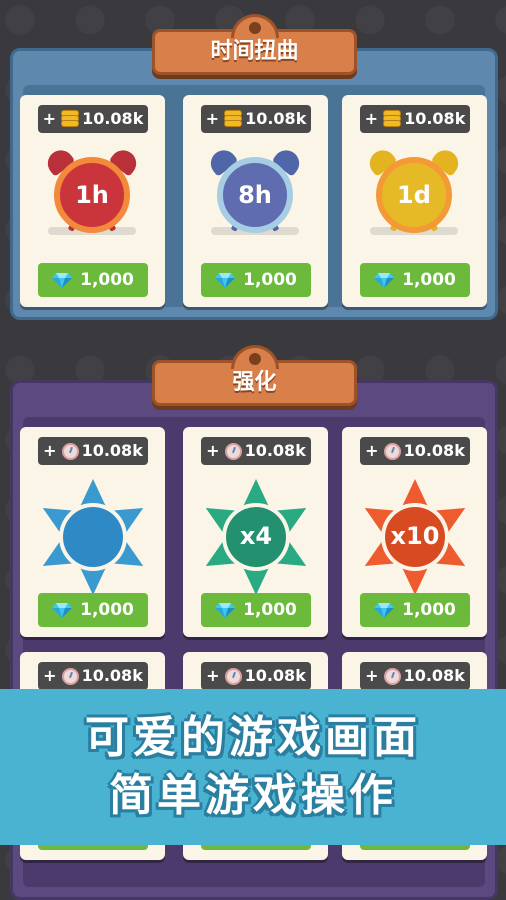 The height and width of the screenshot is (900, 506). I want to click on multiplier-label: x10, so click(415, 536).